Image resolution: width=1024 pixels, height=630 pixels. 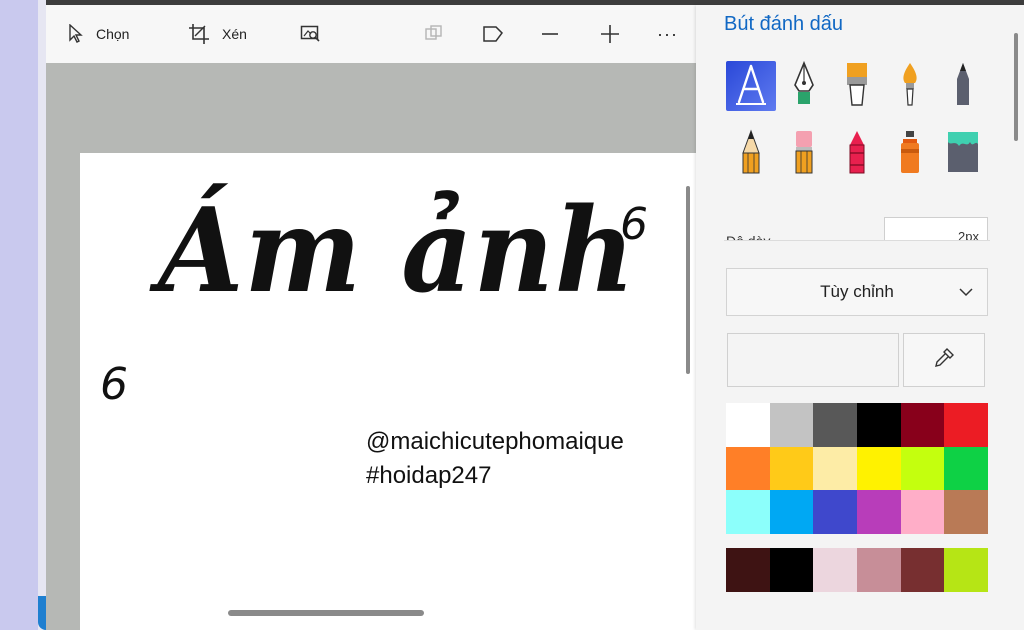 I want to click on thickness-label: Độ dày, so click(x=748, y=237).